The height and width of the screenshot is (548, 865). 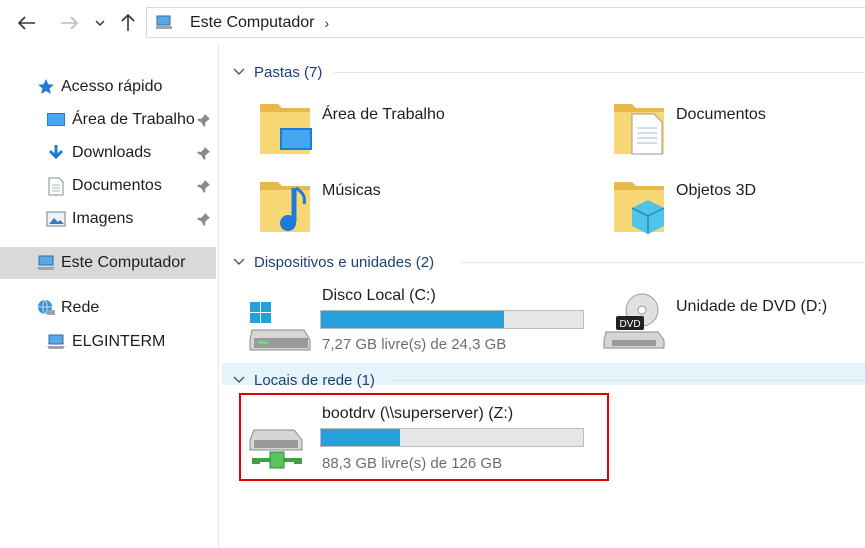 What do you see at coordinates (505, 22) in the screenshot?
I see `address-bar: Este Computador ›` at bounding box center [505, 22].